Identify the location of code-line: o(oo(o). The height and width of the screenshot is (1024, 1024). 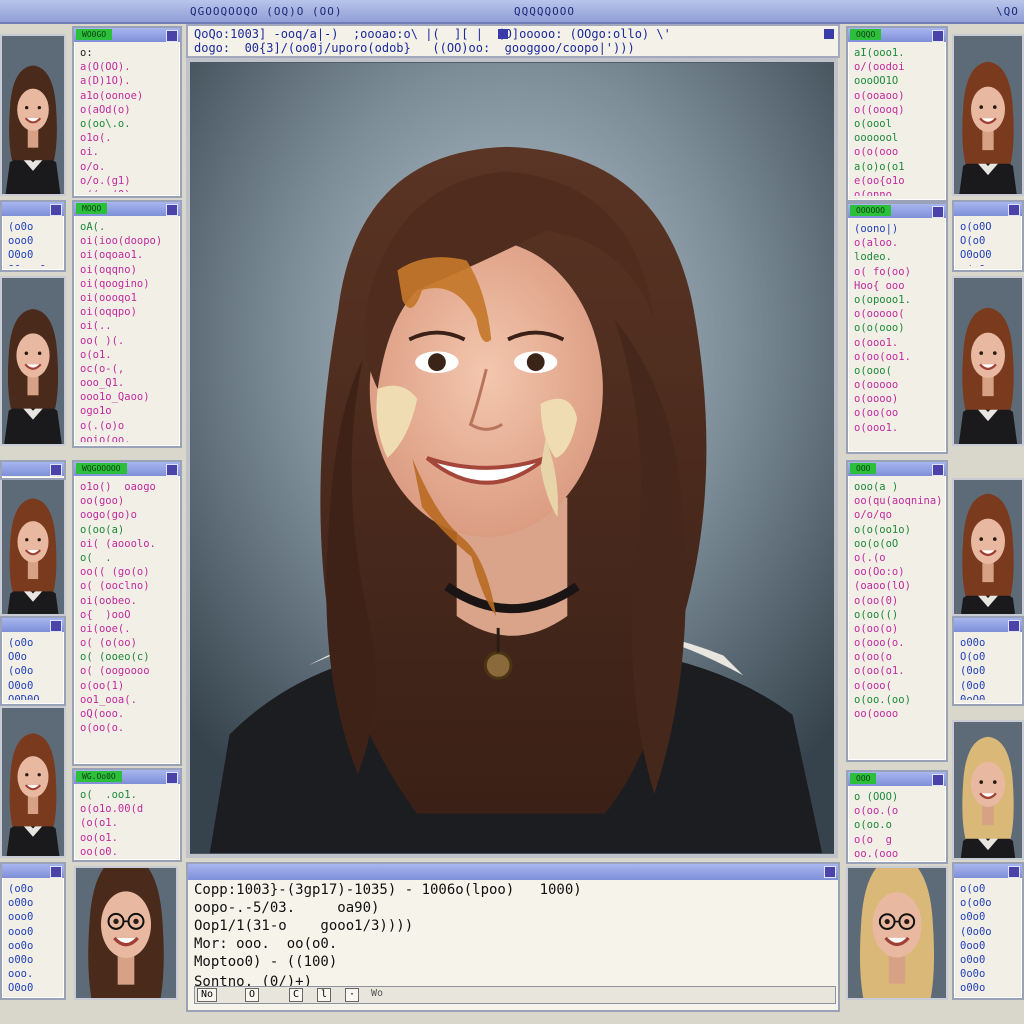
(876, 628).